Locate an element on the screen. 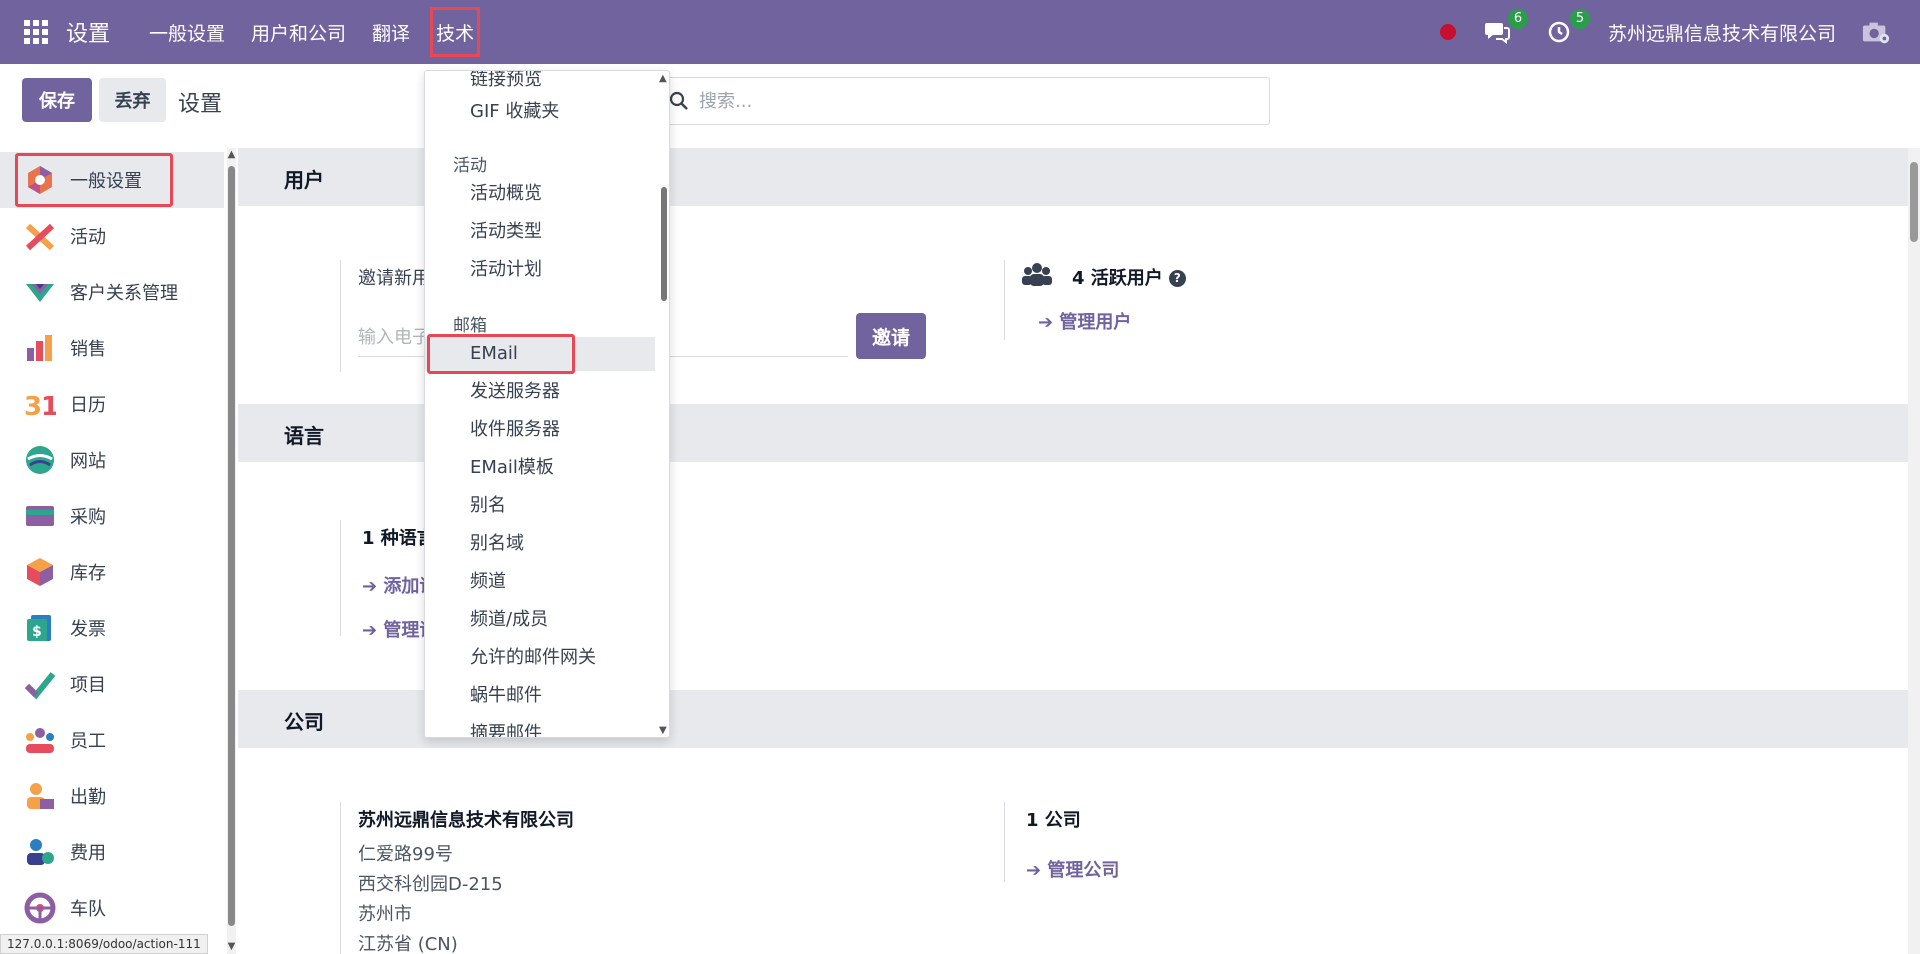 The height and width of the screenshot is (954, 1920). sidebar-item-activity: 活动 is located at coordinates (112, 236).